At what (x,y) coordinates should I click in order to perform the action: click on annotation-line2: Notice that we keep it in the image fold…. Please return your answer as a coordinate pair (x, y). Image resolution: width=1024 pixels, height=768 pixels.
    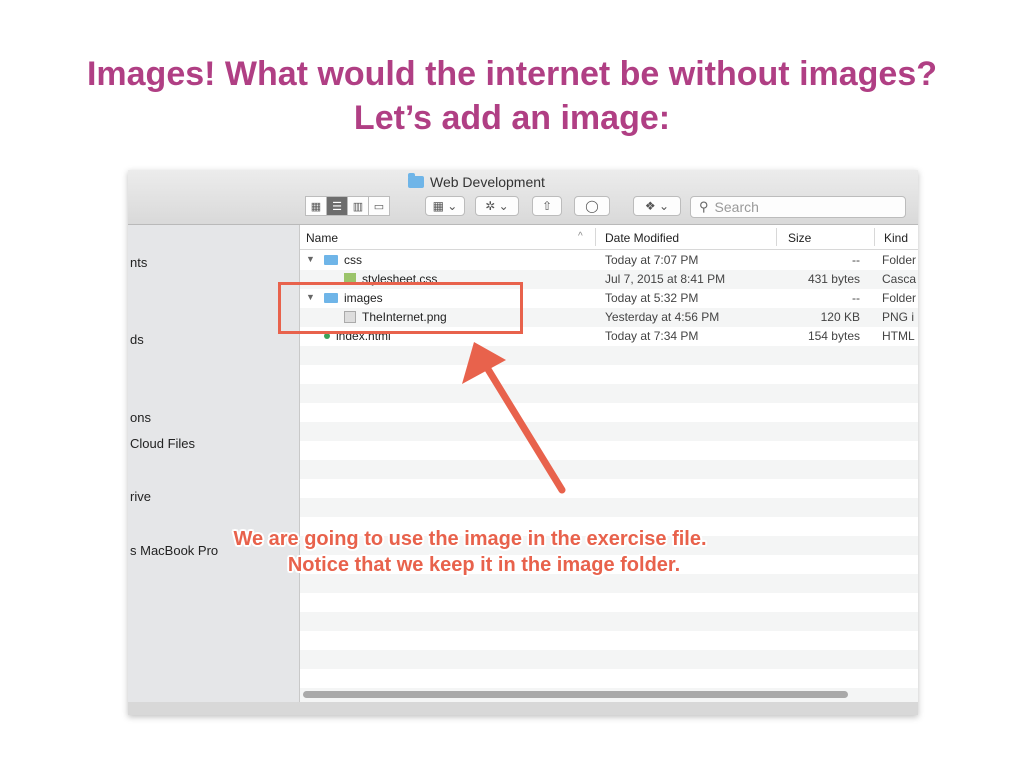
    Looking at the image, I should click on (484, 565).